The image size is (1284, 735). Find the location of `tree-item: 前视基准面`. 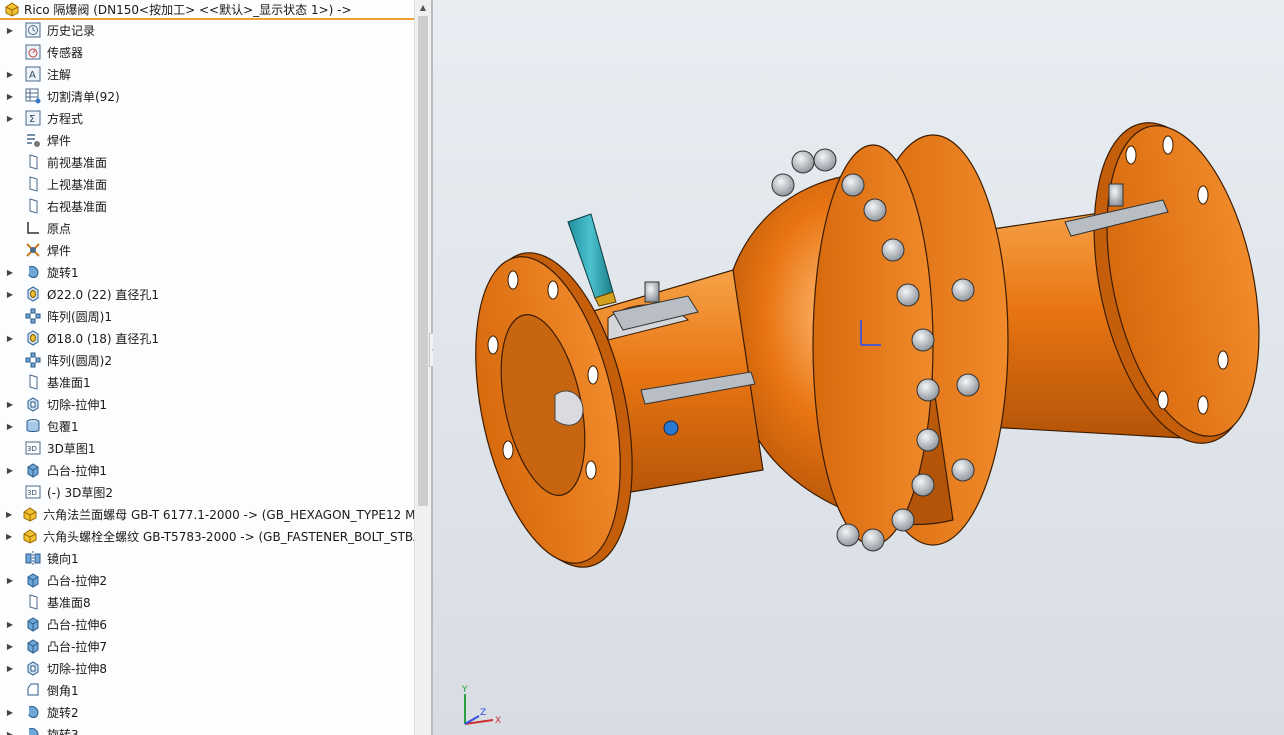

tree-item: 前视基准面 is located at coordinates (207, 162).